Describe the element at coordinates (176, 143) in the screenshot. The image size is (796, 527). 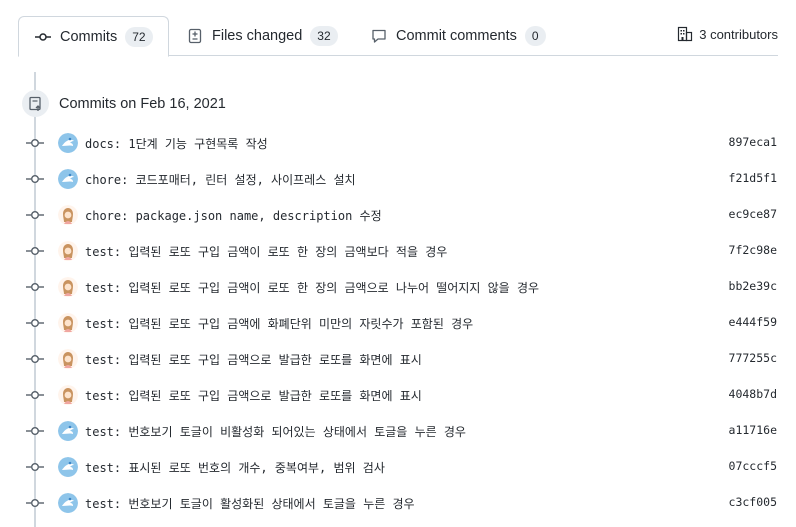
I see `commit-message-link: docs: 1단계 기능 구현목록 작성` at that location.